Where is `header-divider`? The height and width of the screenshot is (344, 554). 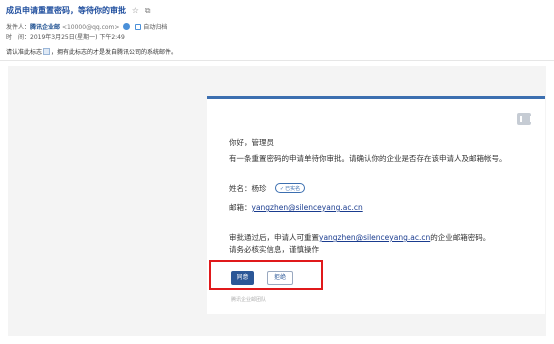
header-divider is located at coordinates (277, 60).